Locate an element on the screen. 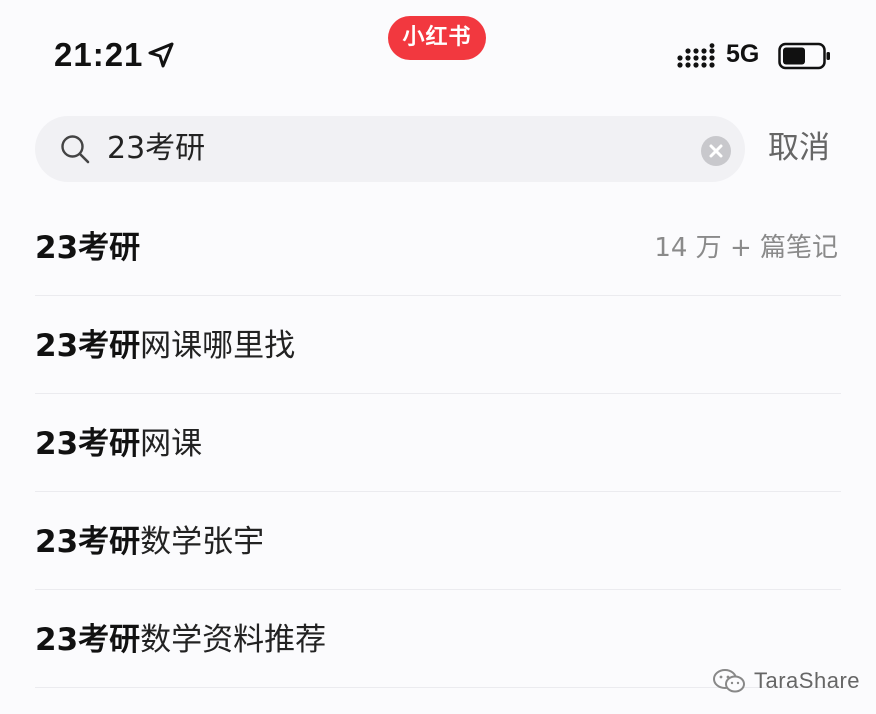 The image size is (876, 714). suggestion-item: 23考研 14 万 + 篇笔记 is located at coordinates (438, 247).